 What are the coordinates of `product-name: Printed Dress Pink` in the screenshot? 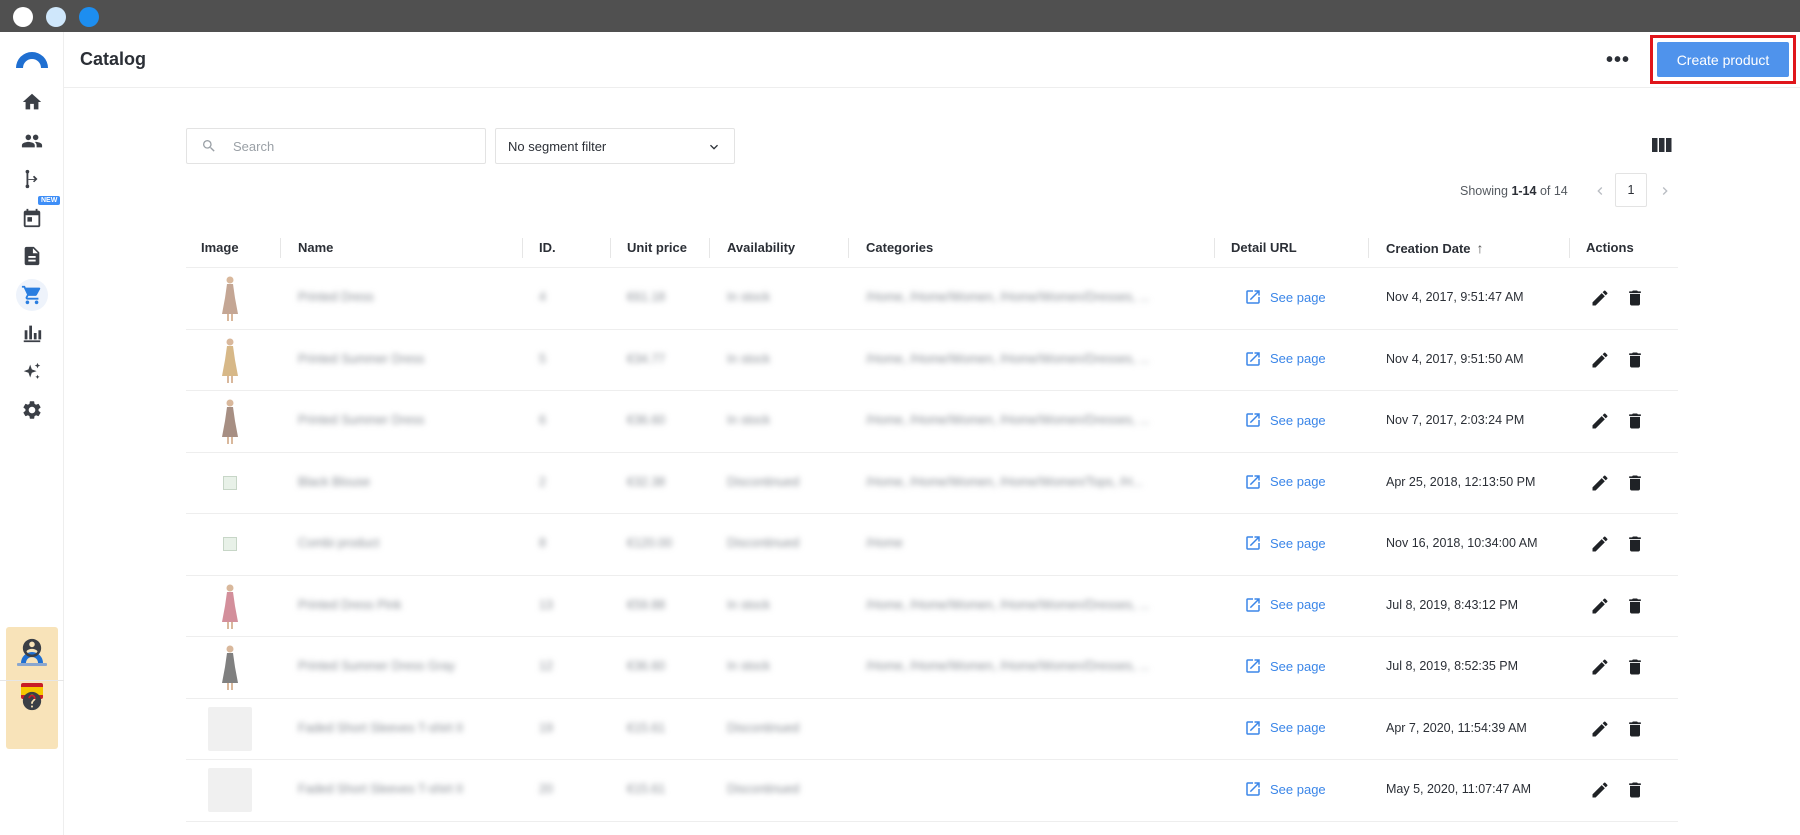 It's located at (350, 604).